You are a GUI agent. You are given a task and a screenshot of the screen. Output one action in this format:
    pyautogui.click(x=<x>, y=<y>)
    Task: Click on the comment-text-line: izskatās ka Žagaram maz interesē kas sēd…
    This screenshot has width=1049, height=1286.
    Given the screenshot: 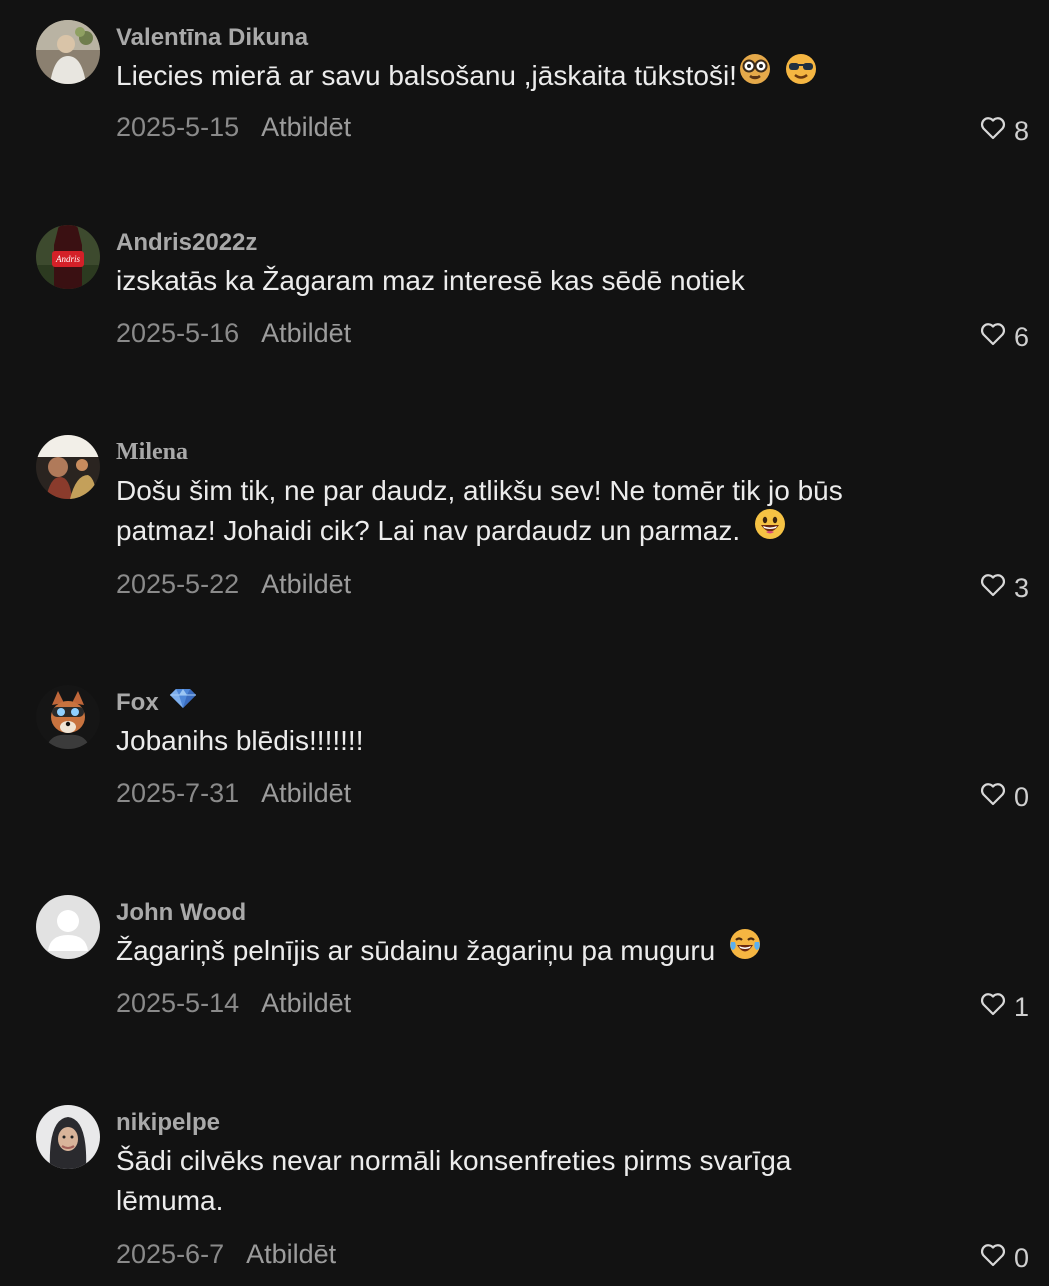 What is the action you would take?
    pyautogui.click(x=430, y=280)
    